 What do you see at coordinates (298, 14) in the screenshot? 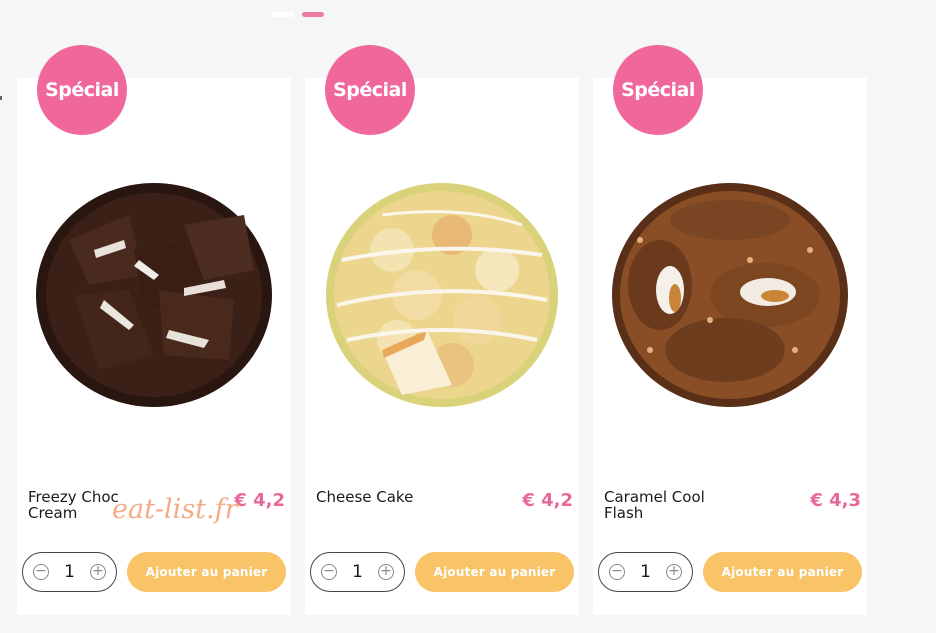
I see `carousel-dots` at bounding box center [298, 14].